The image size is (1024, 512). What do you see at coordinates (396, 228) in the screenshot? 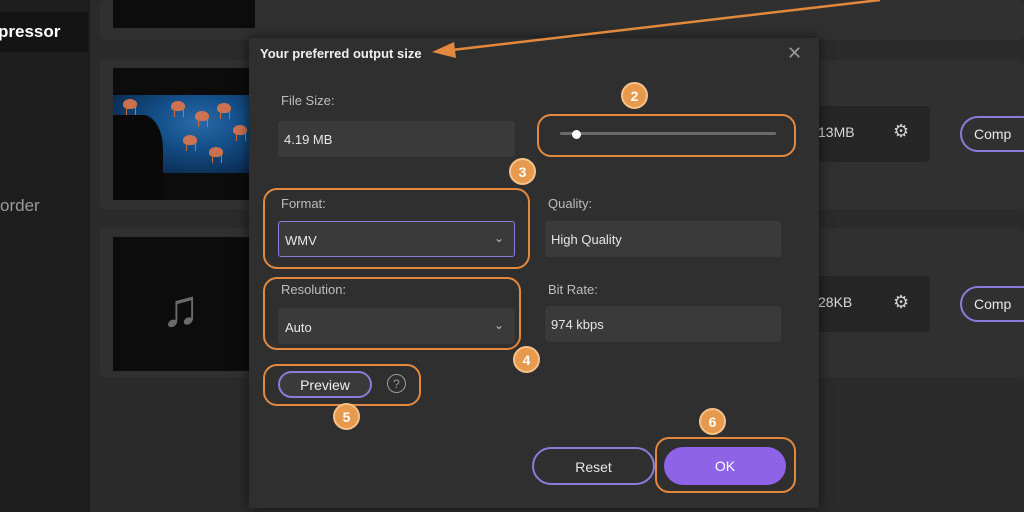
I see `highlight-format` at bounding box center [396, 228].